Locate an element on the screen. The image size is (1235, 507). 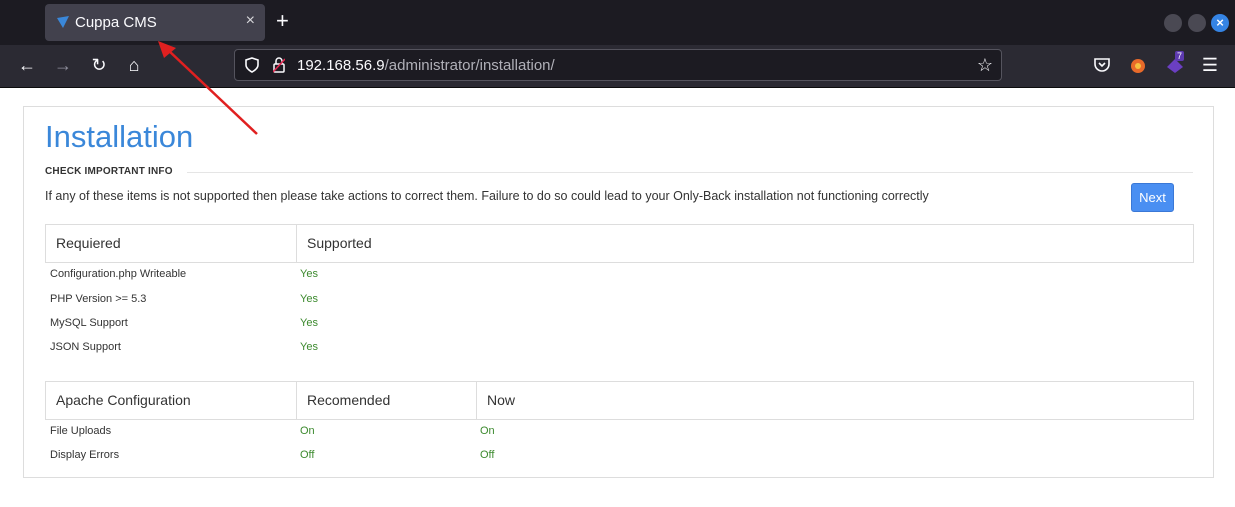
apache-now-value: On is located at coordinates (487, 431).